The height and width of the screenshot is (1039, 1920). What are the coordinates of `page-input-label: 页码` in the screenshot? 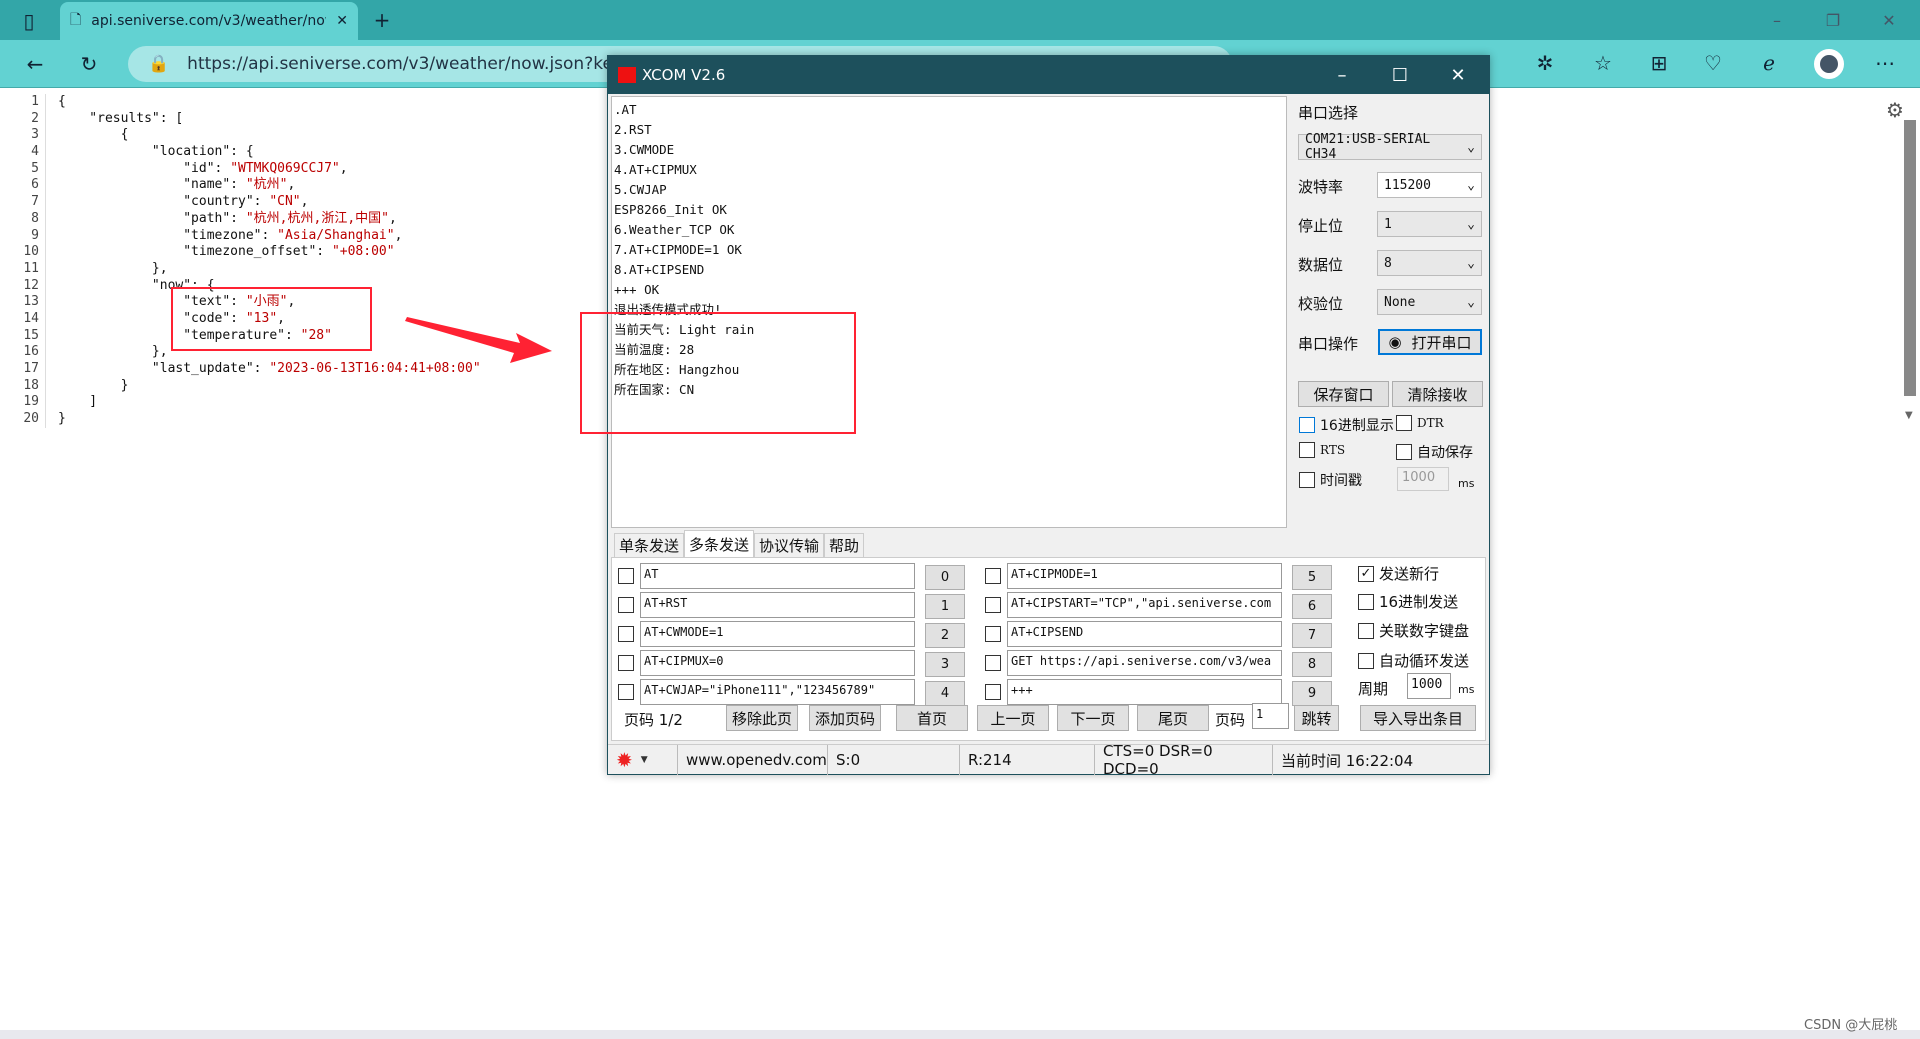 It's located at (1230, 720).